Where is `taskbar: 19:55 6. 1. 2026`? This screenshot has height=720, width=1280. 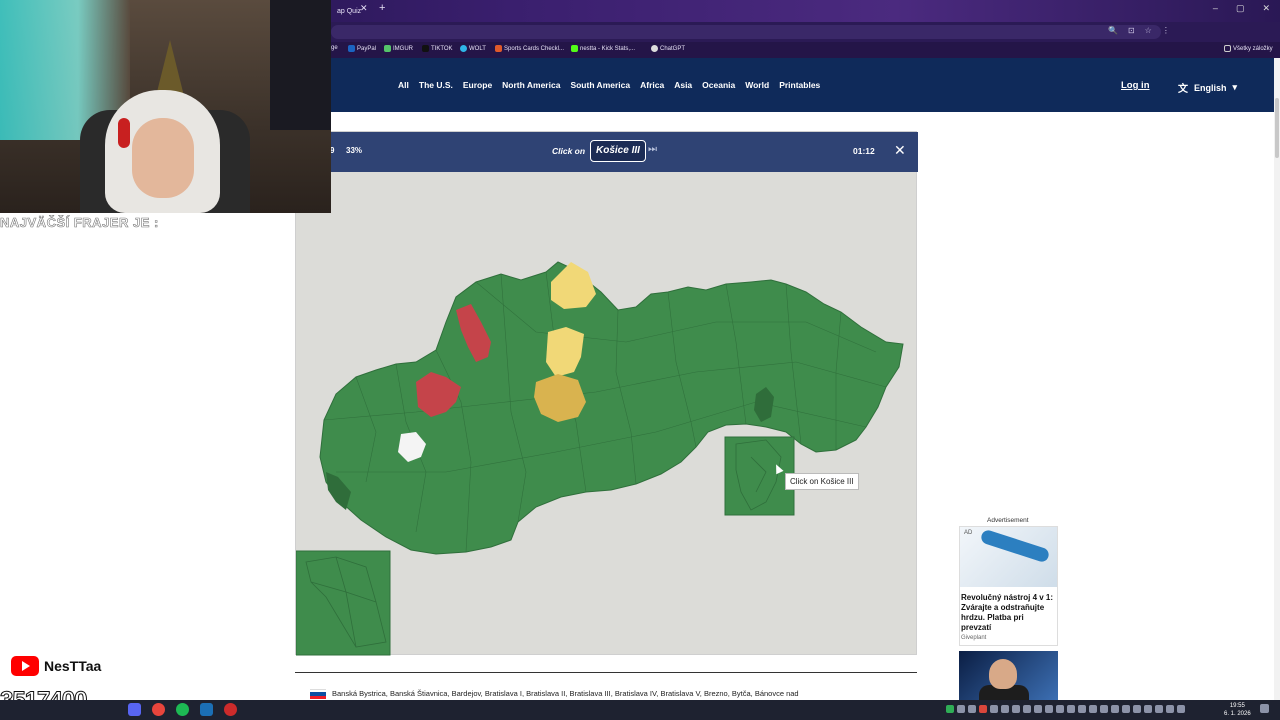 taskbar: 19:55 6. 1. 2026 is located at coordinates (640, 710).